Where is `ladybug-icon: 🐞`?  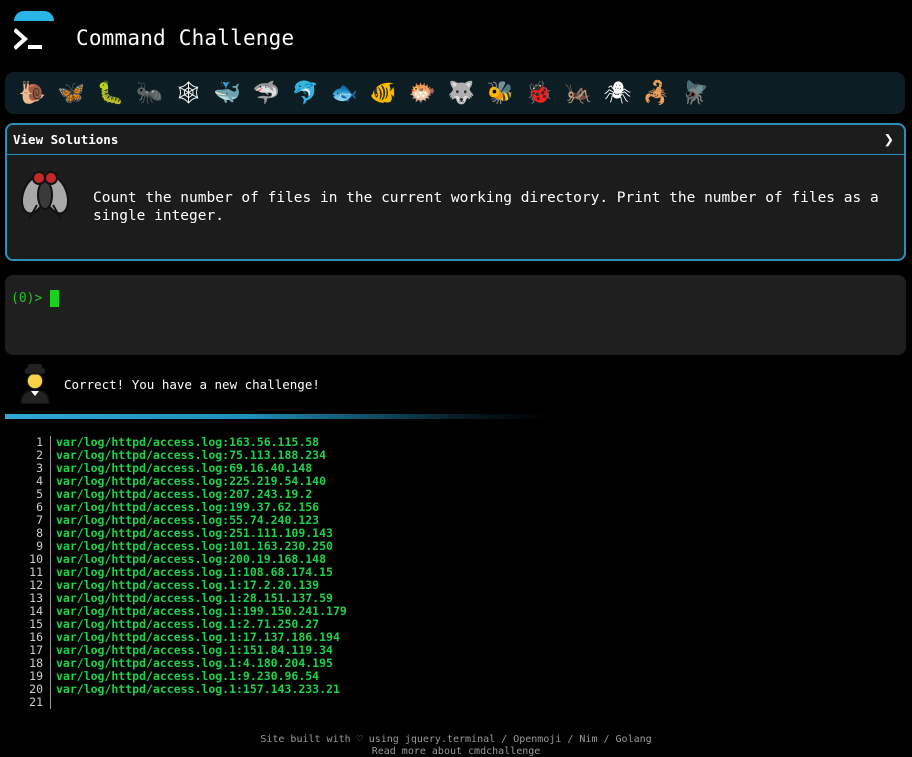 ladybug-icon: 🐞 is located at coordinates (539, 93).